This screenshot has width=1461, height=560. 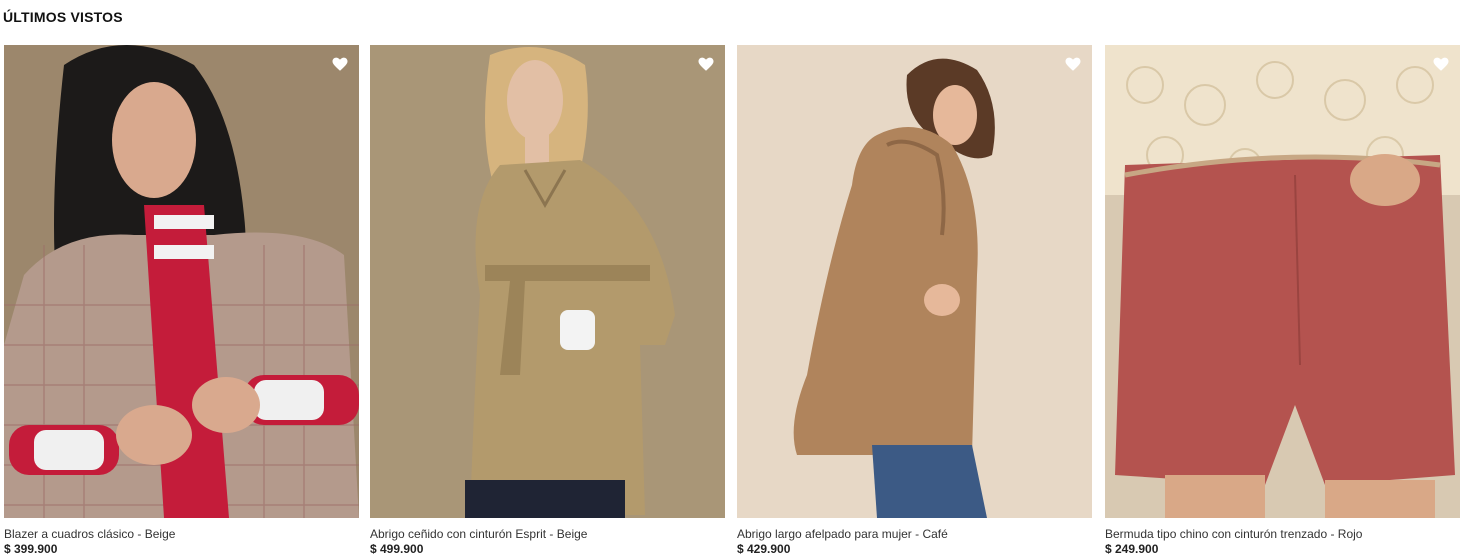 What do you see at coordinates (397, 549) in the screenshot?
I see `product-price: $ 499.900` at bounding box center [397, 549].